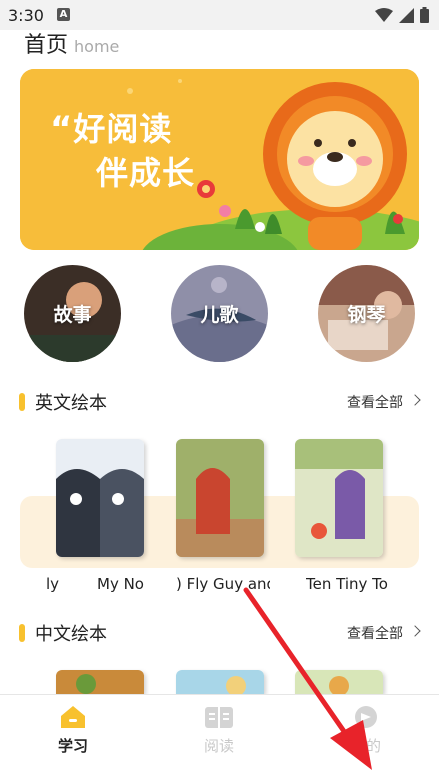 Image resolution: width=439 pixels, height=783 pixels. I want to click on english-book-2-cover, so click(220, 498).